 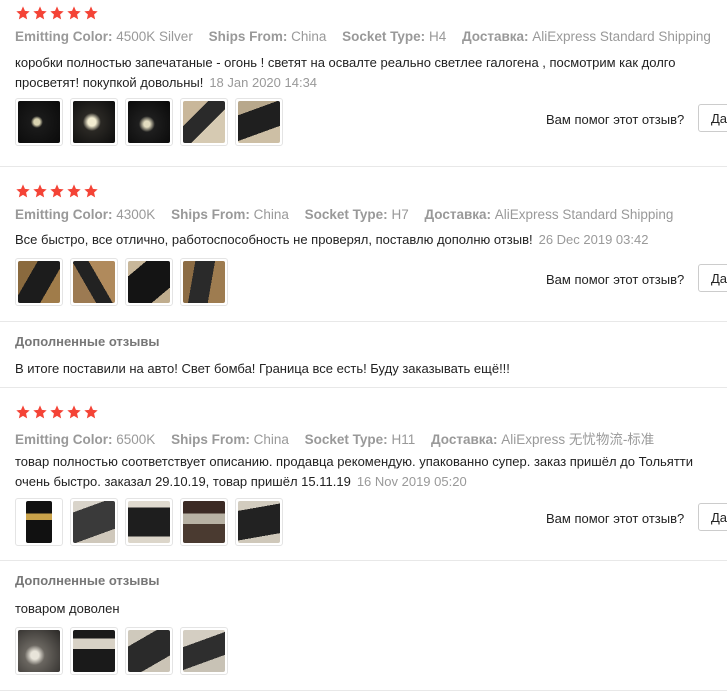 I want to click on review-text-line: просветят! покупкой довольны!, so click(x=109, y=82).